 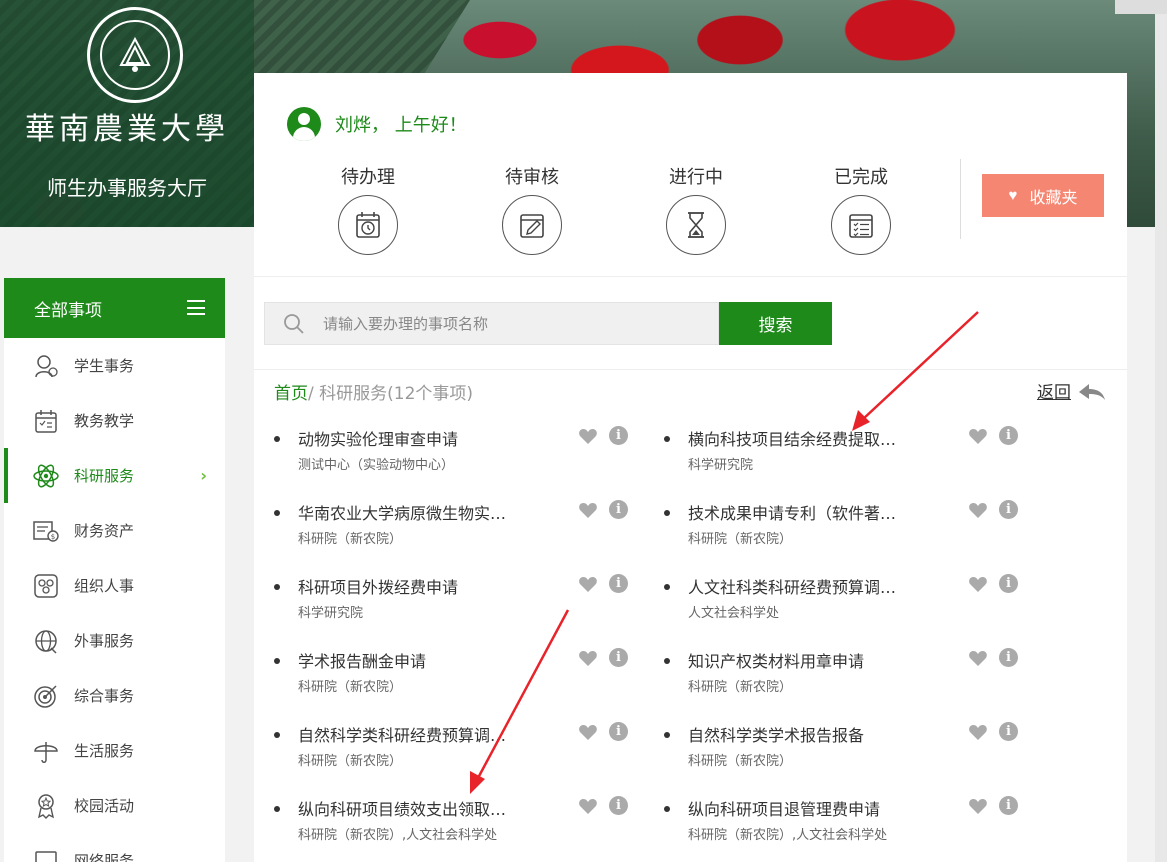 What do you see at coordinates (454, 829) in the screenshot?
I see `service-item: 纵向科研项目绩效支出领取申请 科研院（新农院）,人文社会科学处 i` at bounding box center [454, 829].